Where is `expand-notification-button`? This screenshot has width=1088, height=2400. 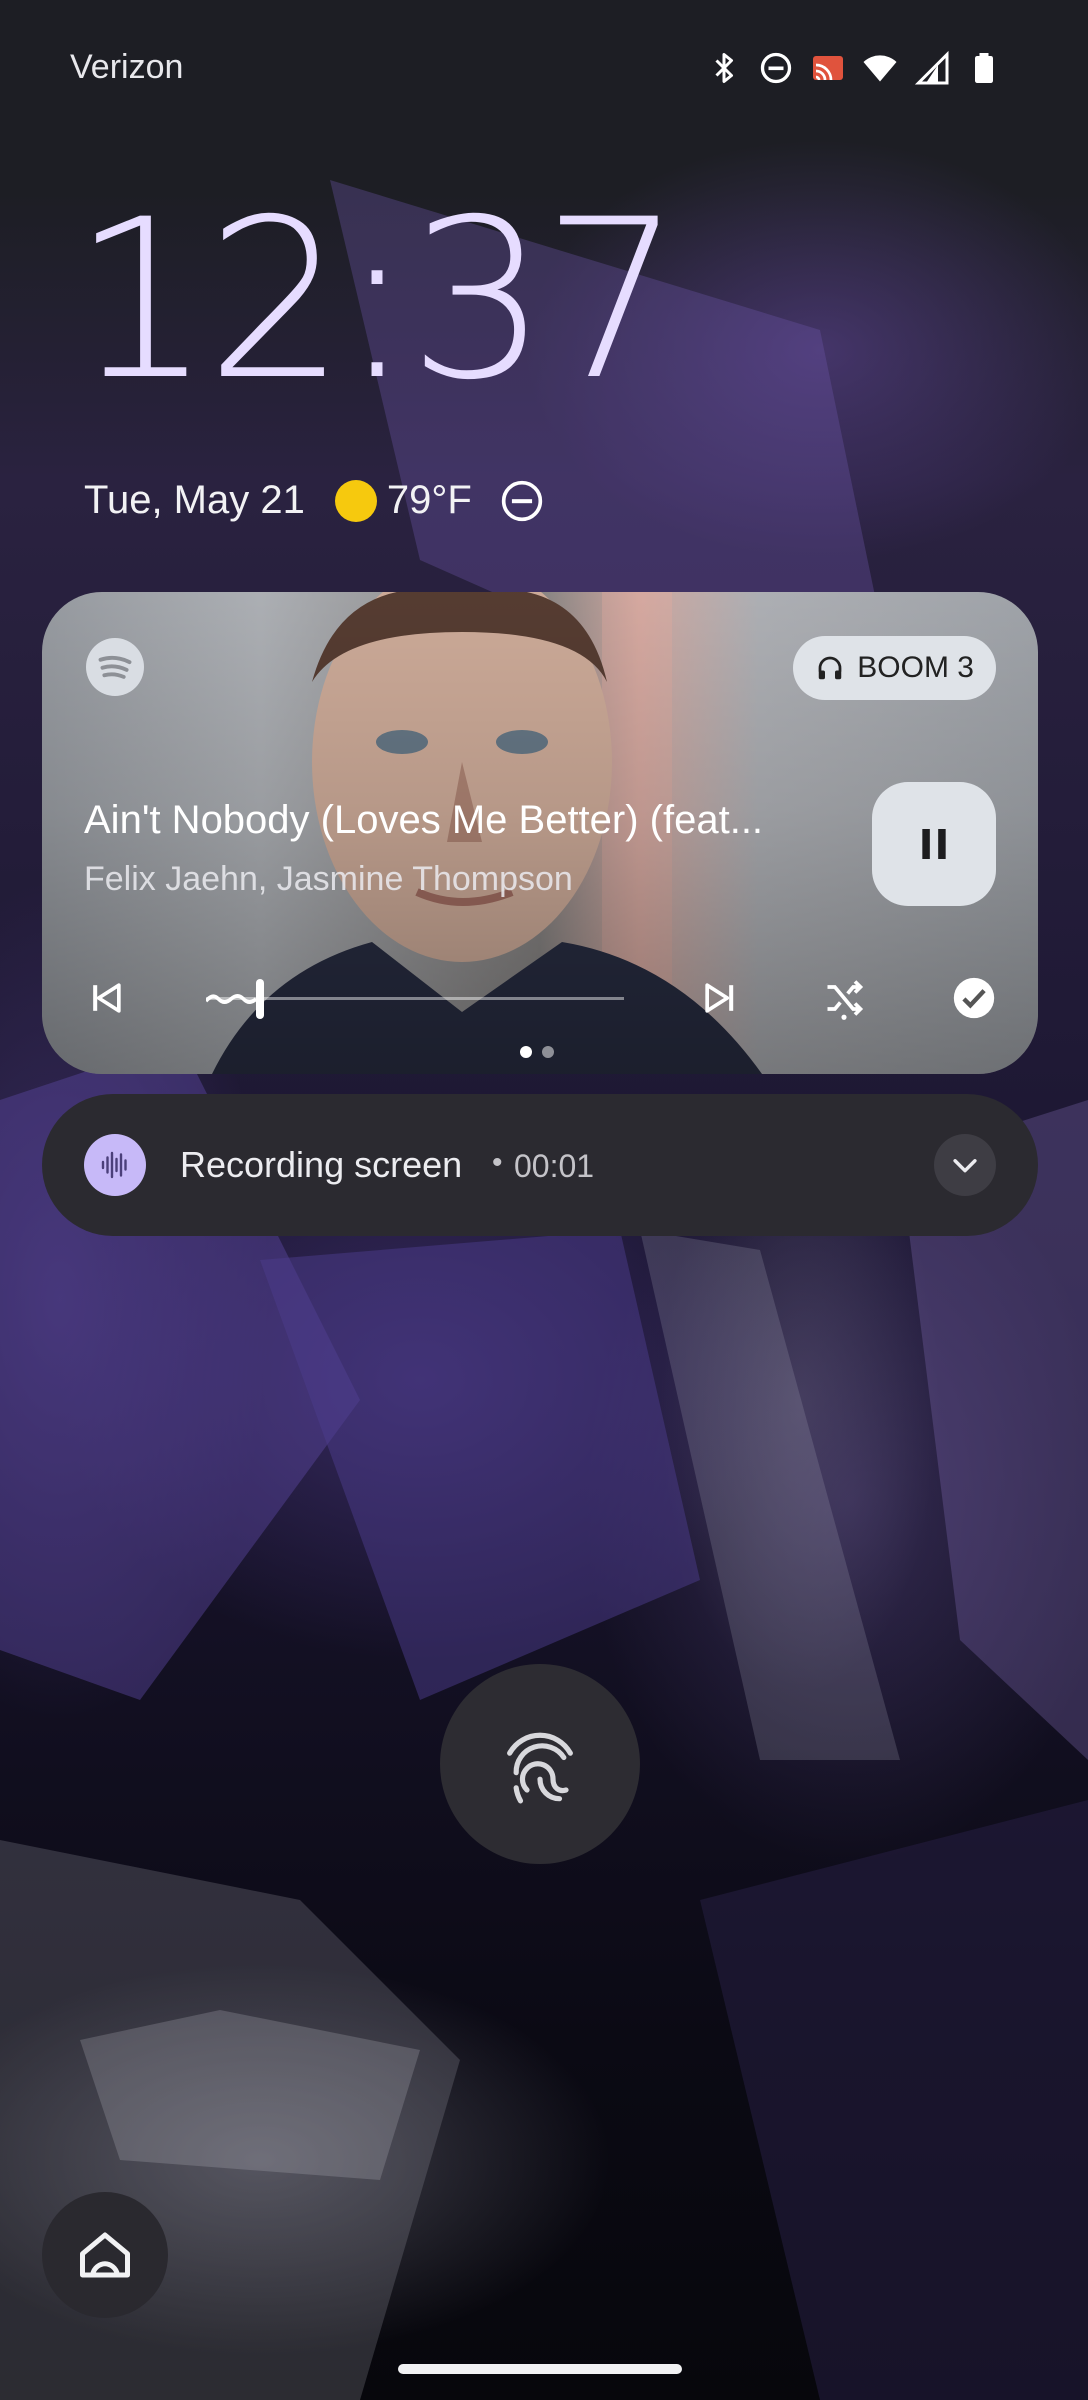 expand-notification-button is located at coordinates (965, 1165).